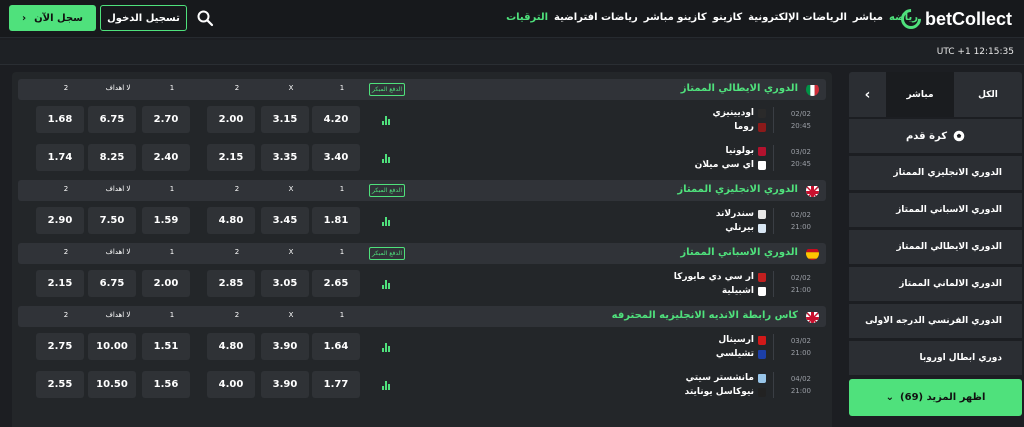 Image resolution: width=1024 pixels, height=427 pixels. What do you see at coordinates (112, 384) in the screenshot?
I see `odds-button: 10.50` at bounding box center [112, 384].